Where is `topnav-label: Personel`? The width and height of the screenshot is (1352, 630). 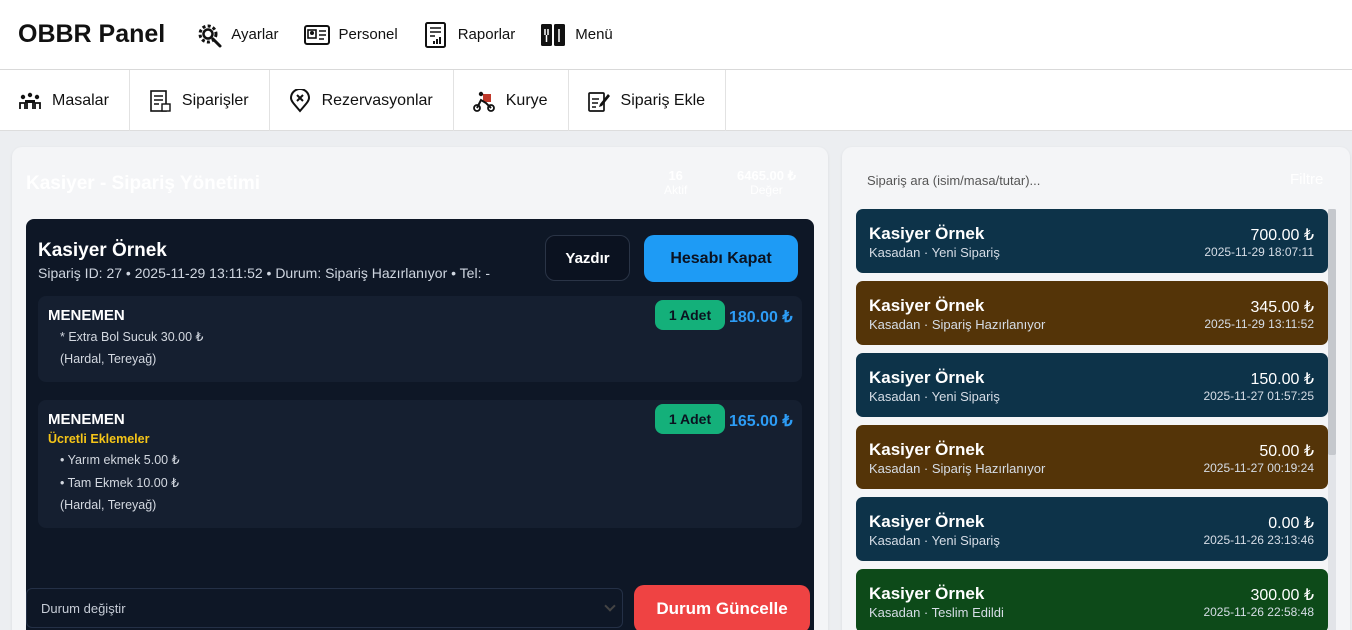
topnav-label: Personel is located at coordinates (368, 34).